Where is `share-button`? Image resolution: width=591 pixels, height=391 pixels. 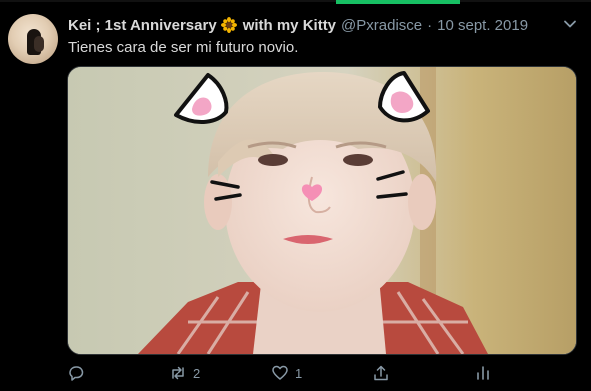 share-button is located at coordinates (381, 373).